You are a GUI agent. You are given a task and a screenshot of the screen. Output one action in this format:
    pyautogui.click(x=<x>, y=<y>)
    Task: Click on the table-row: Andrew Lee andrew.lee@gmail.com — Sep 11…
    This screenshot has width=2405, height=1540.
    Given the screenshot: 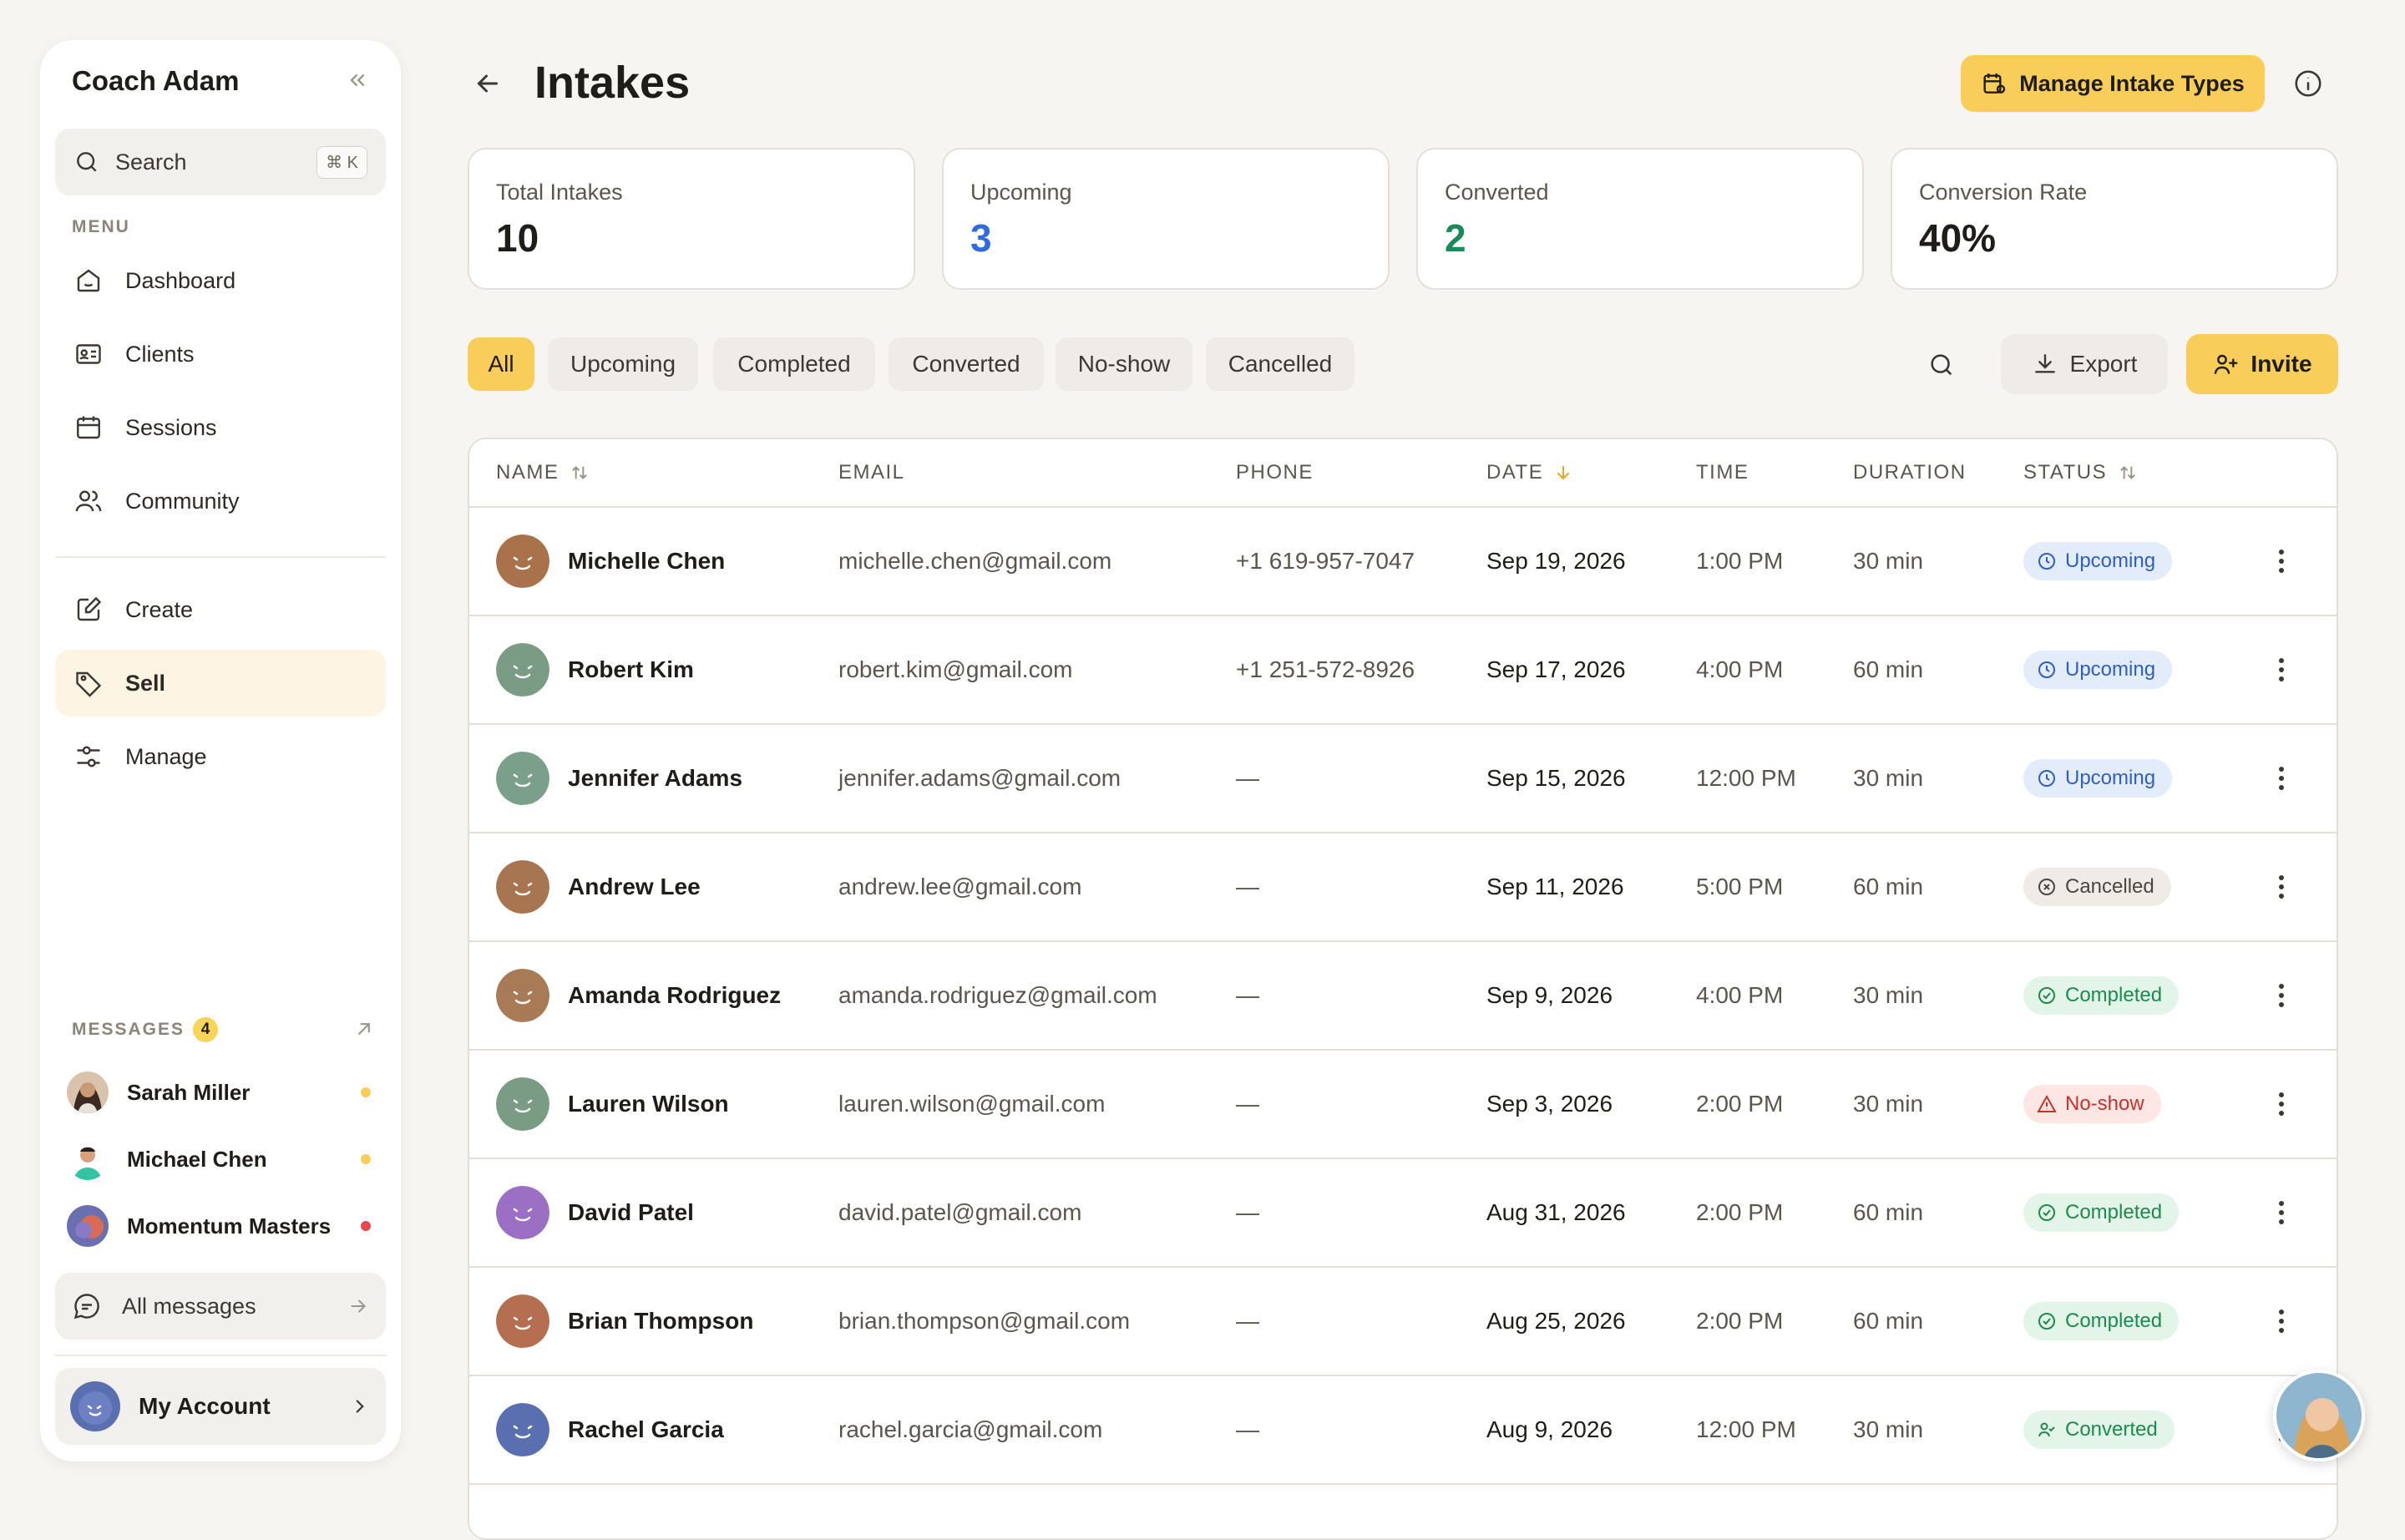 What is the action you would take?
    pyautogui.click(x=1403, y=888)
    